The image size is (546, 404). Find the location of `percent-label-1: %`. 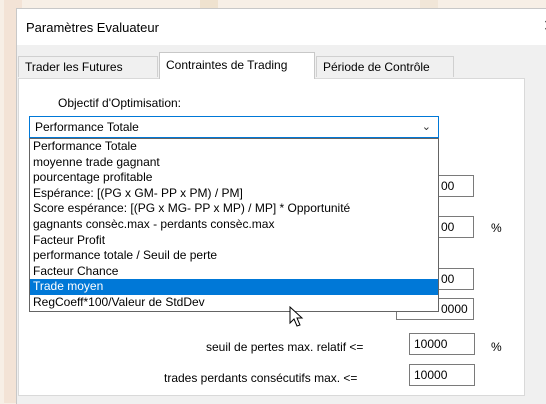

percent-label-1: % is located at coordinates (496, 228).